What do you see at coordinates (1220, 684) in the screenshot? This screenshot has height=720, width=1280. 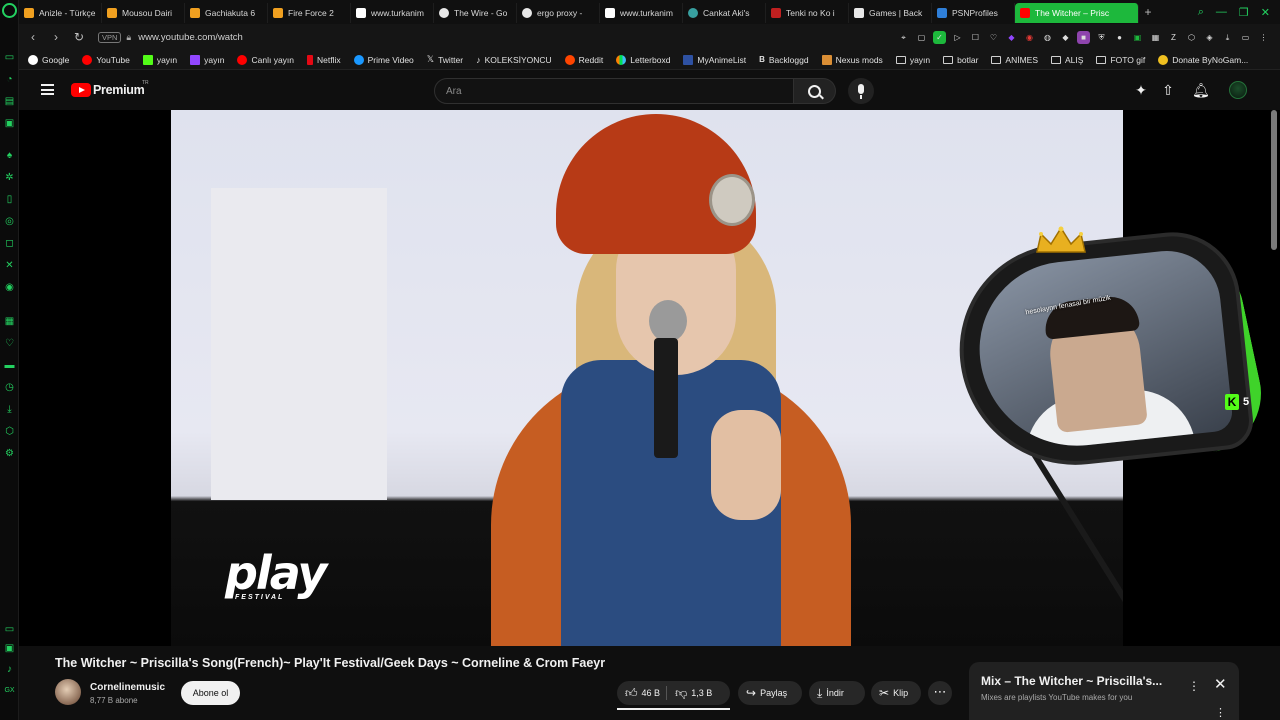 I see `mix-close-icon: ✕` at bounding box center [1220, 684].